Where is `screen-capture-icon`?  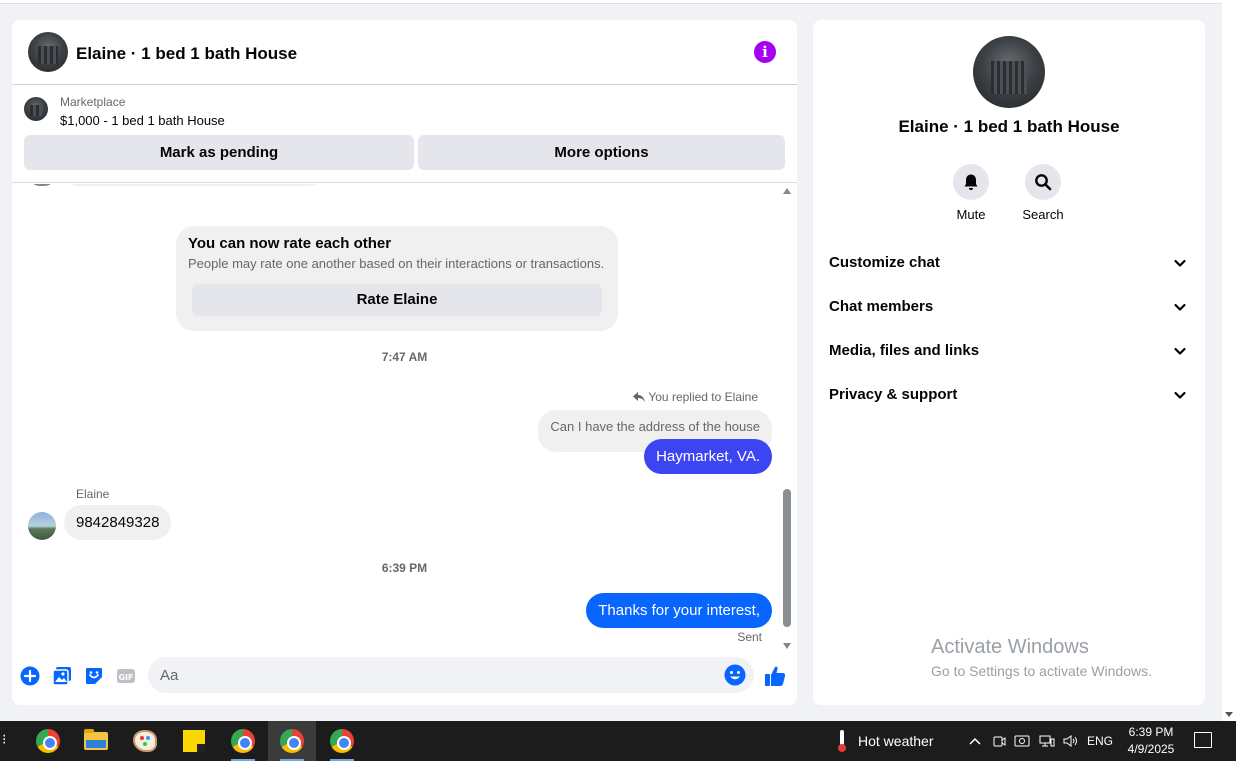 screen-capture-icon is located at coordinates (1022, 741).